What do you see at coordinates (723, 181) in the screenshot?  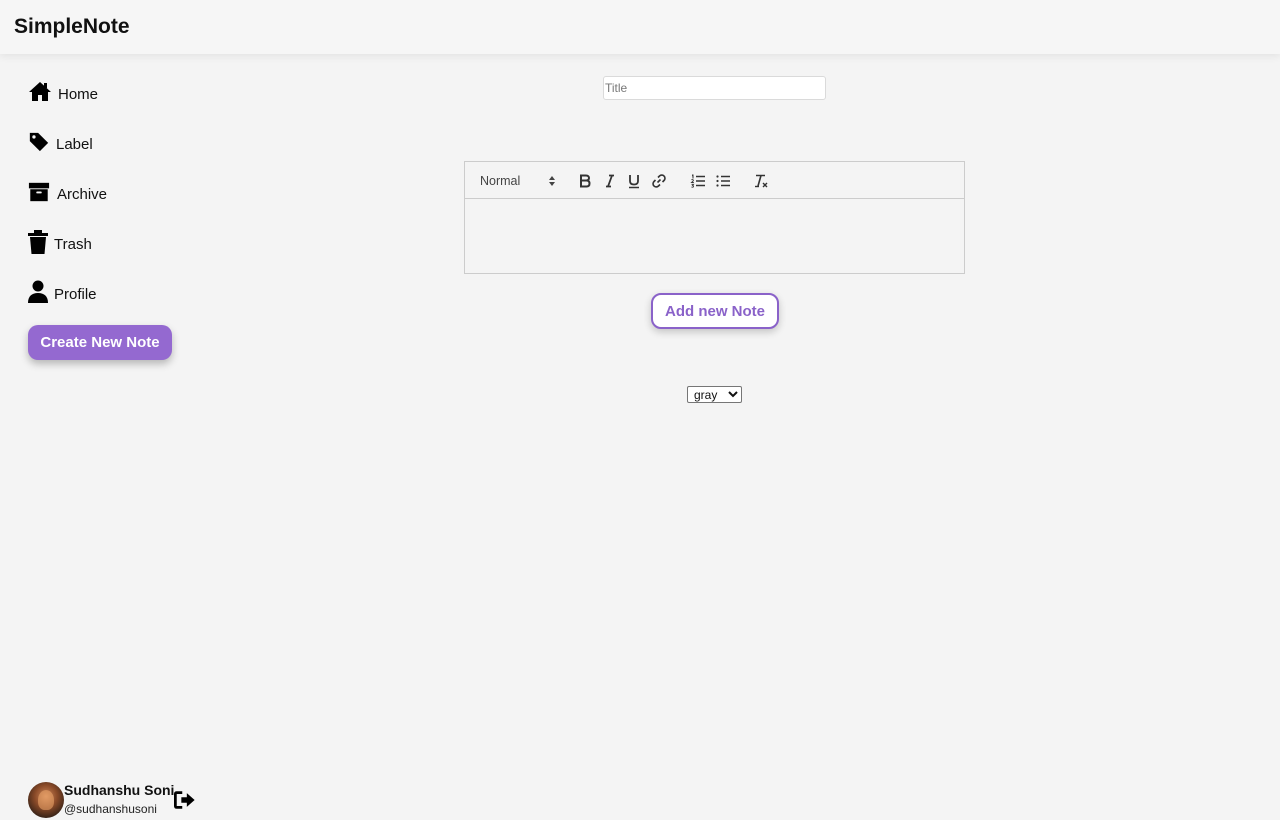 I see `bullet-list-icon` at bounding box center [723, 181].